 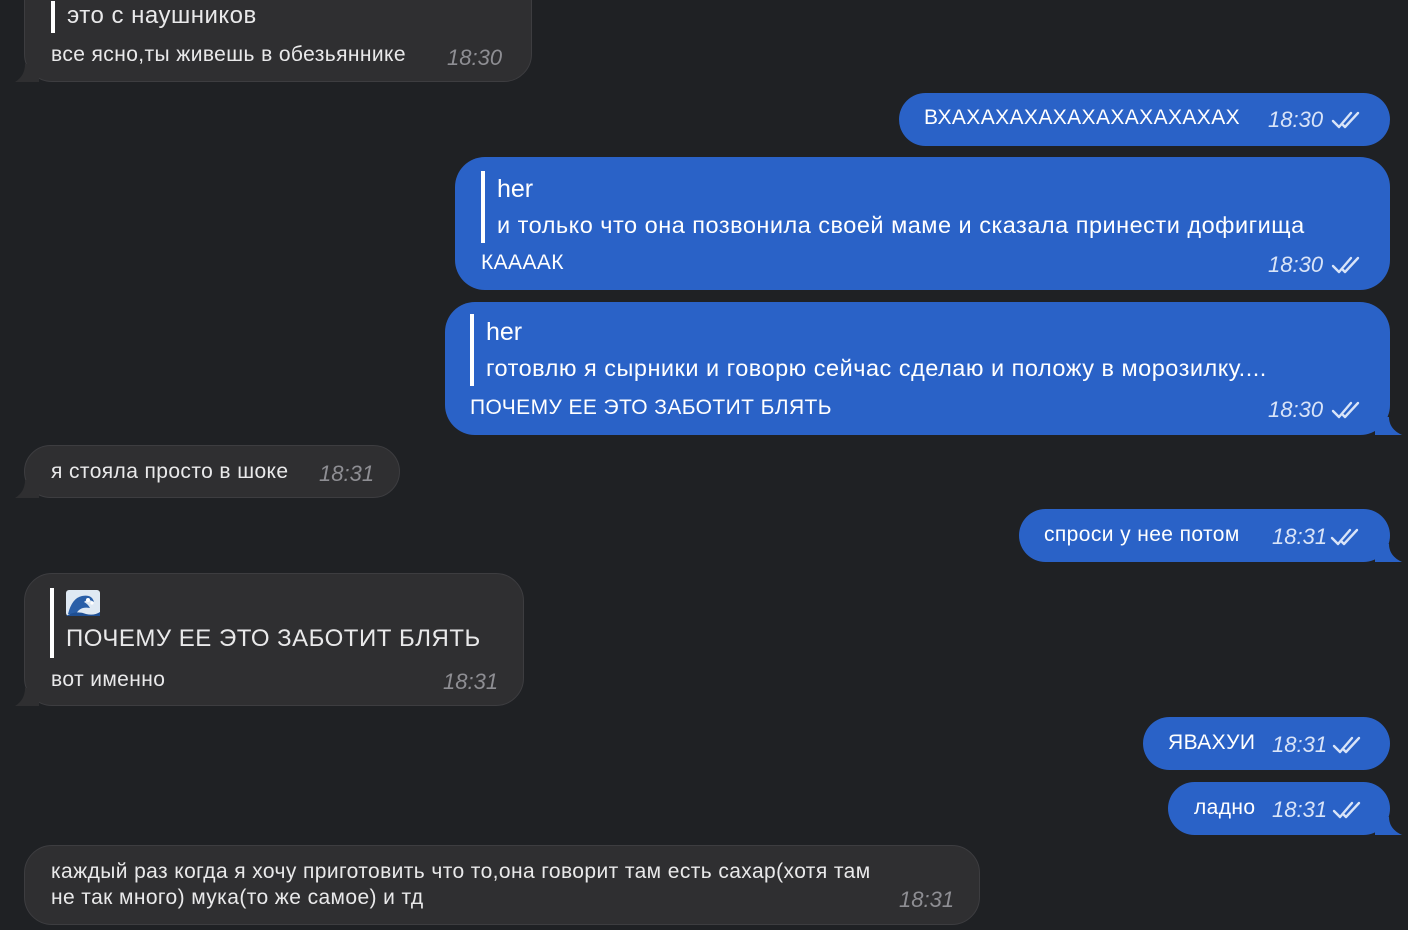 What do you see at coordinates (162, 15) in the screenshot?
I see `reply-quote-text: это с наушников` at bounding box center [162, 15].